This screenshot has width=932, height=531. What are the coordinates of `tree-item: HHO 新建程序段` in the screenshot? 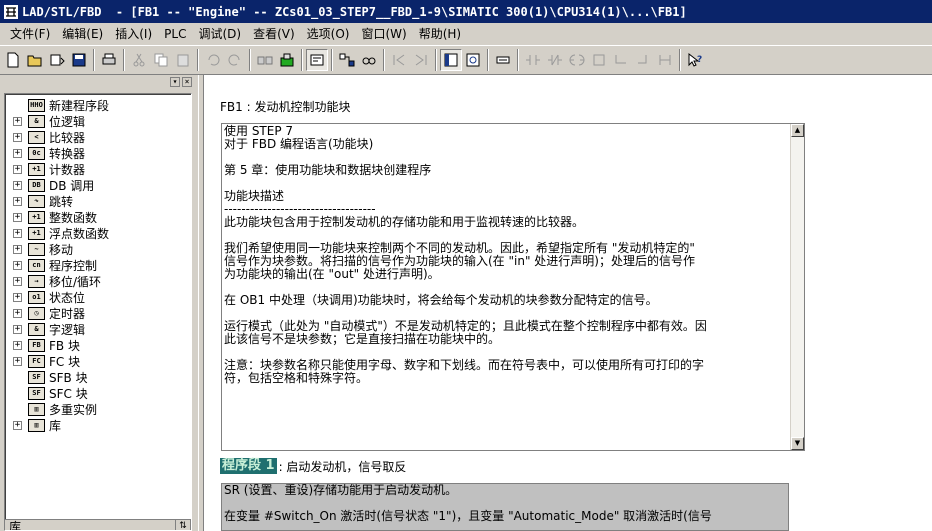 It's located at (98, 105).